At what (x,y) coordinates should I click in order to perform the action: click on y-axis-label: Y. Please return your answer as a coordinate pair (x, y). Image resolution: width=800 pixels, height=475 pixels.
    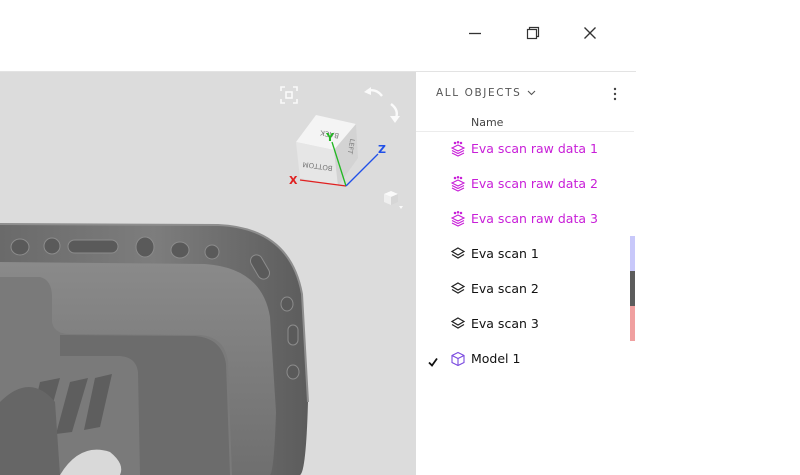
    Looking at the image, I should click on (330, 137).